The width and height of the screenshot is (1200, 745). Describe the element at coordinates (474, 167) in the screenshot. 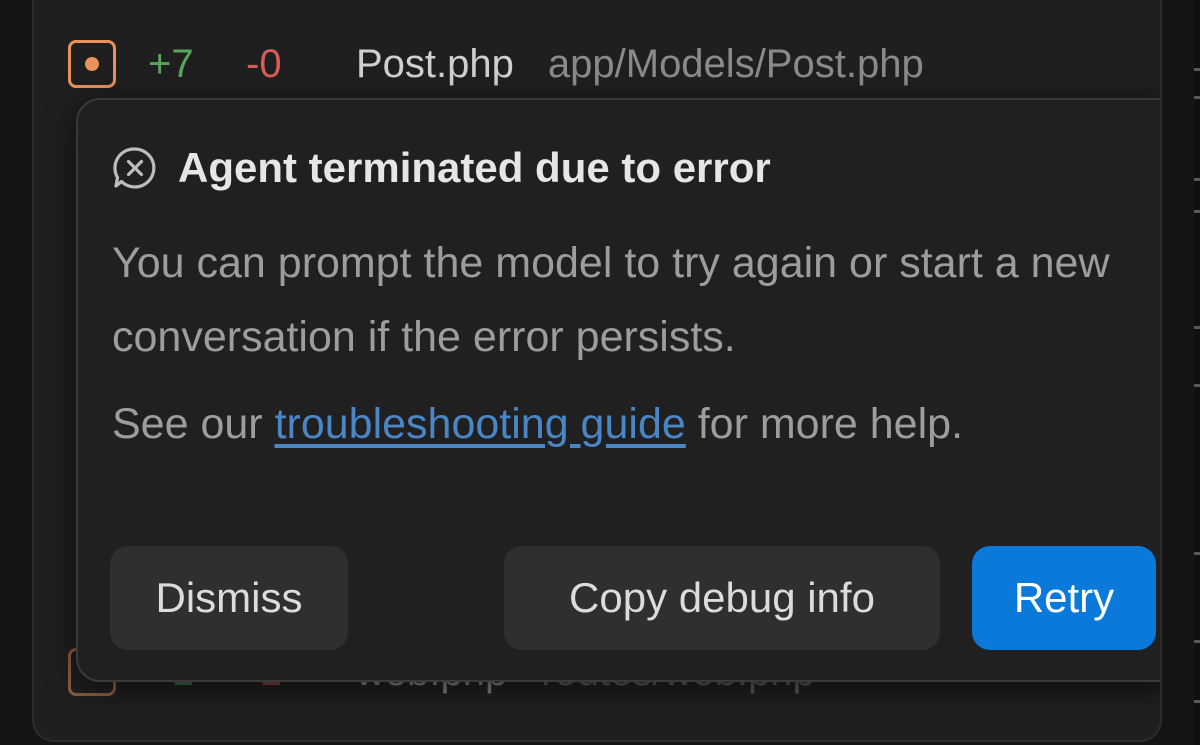

I see `error-title: Agent terminated due to error` at that location.